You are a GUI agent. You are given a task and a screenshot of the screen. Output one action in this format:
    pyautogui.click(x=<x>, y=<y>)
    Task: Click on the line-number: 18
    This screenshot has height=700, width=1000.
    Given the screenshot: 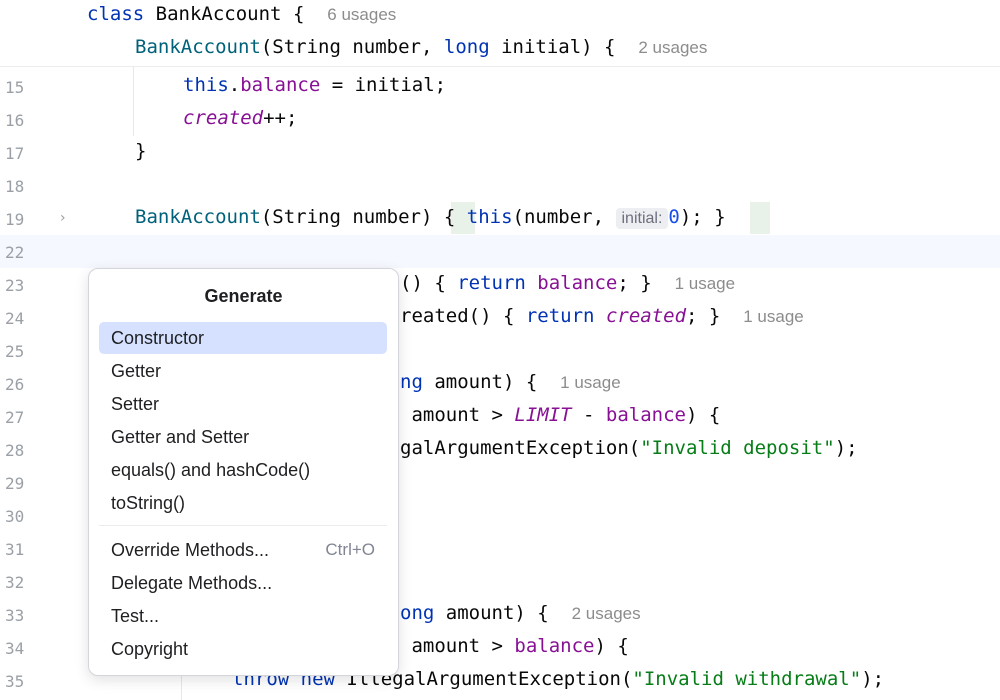 What is the action you would take?
    pyautogui.click(x=15, y=186)
    